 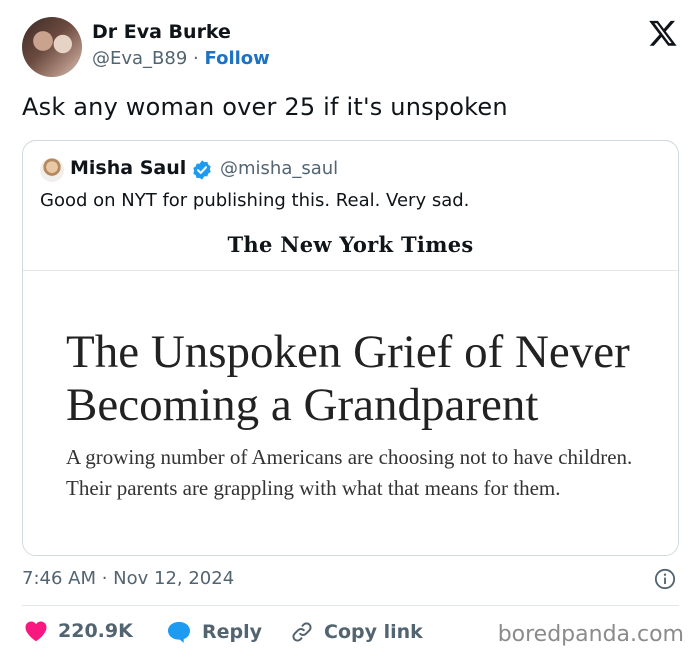 What do you see at coordinates (265, 107) in the screenshot?
I see `tweet-text: Ask any woman over 25 if it's unspoken` at bounding box center [265, 107].